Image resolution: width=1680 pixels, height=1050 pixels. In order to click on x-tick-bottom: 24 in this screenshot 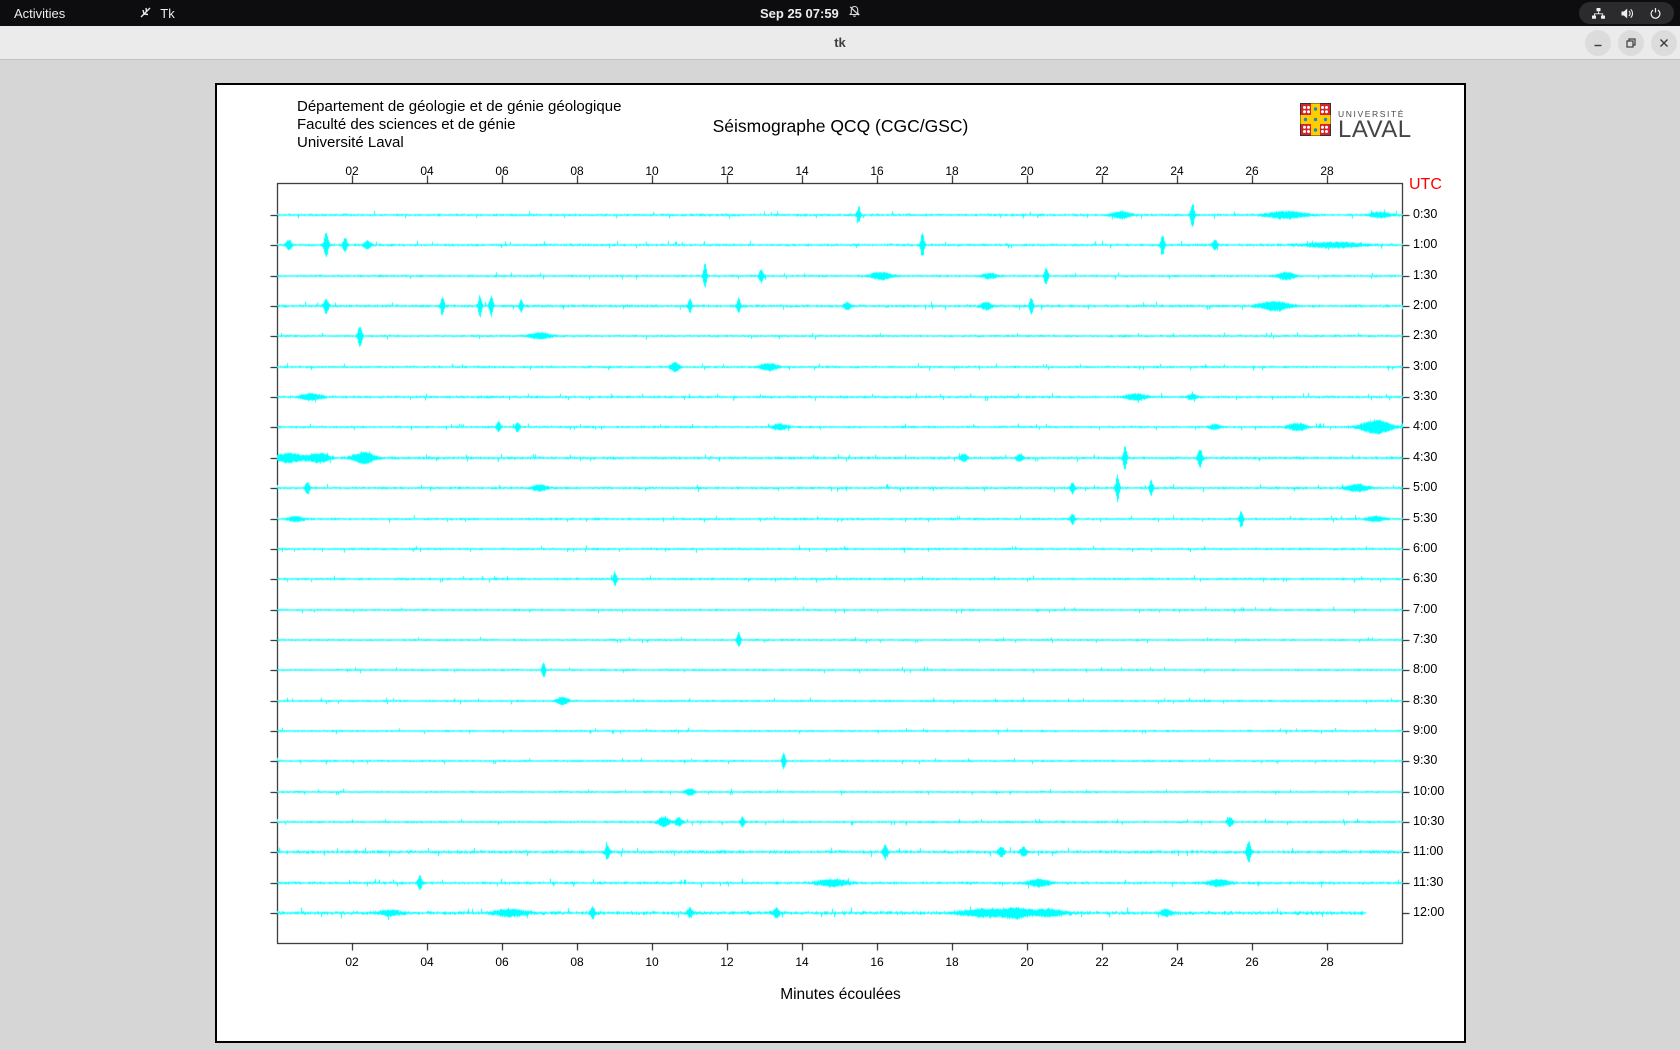, I will do `click(1177, 962)`.